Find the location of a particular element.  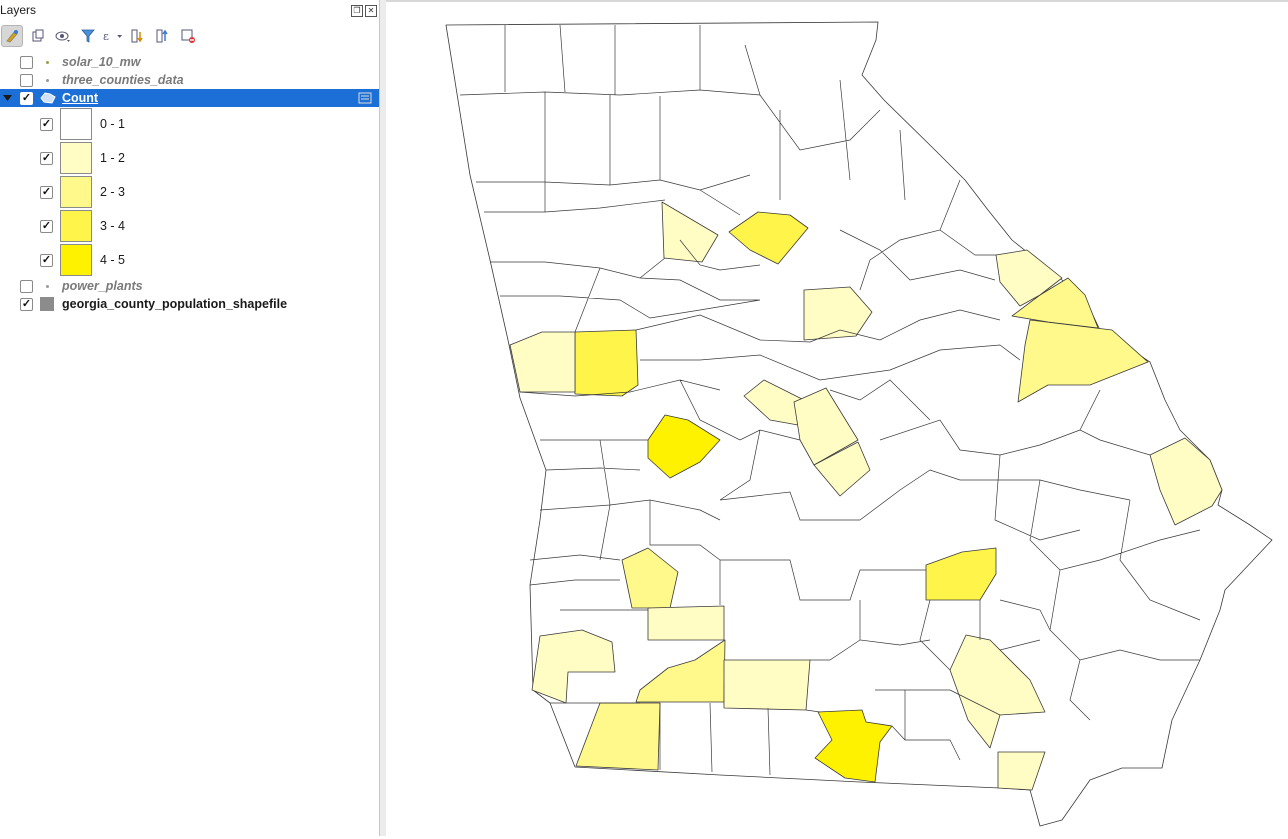

layer-item-count: ✓ Count is located at coordinates (189, 98).